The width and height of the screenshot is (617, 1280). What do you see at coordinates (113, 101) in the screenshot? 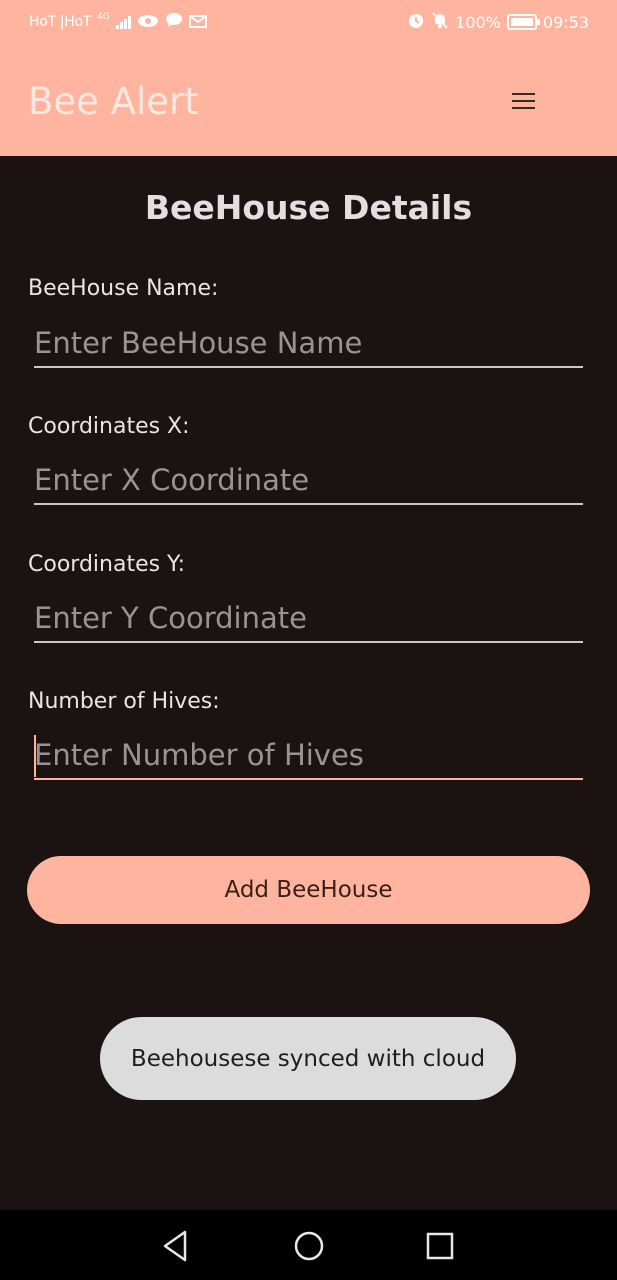
I see `app-title: Bee Alert` at bounding box center [113, 101].